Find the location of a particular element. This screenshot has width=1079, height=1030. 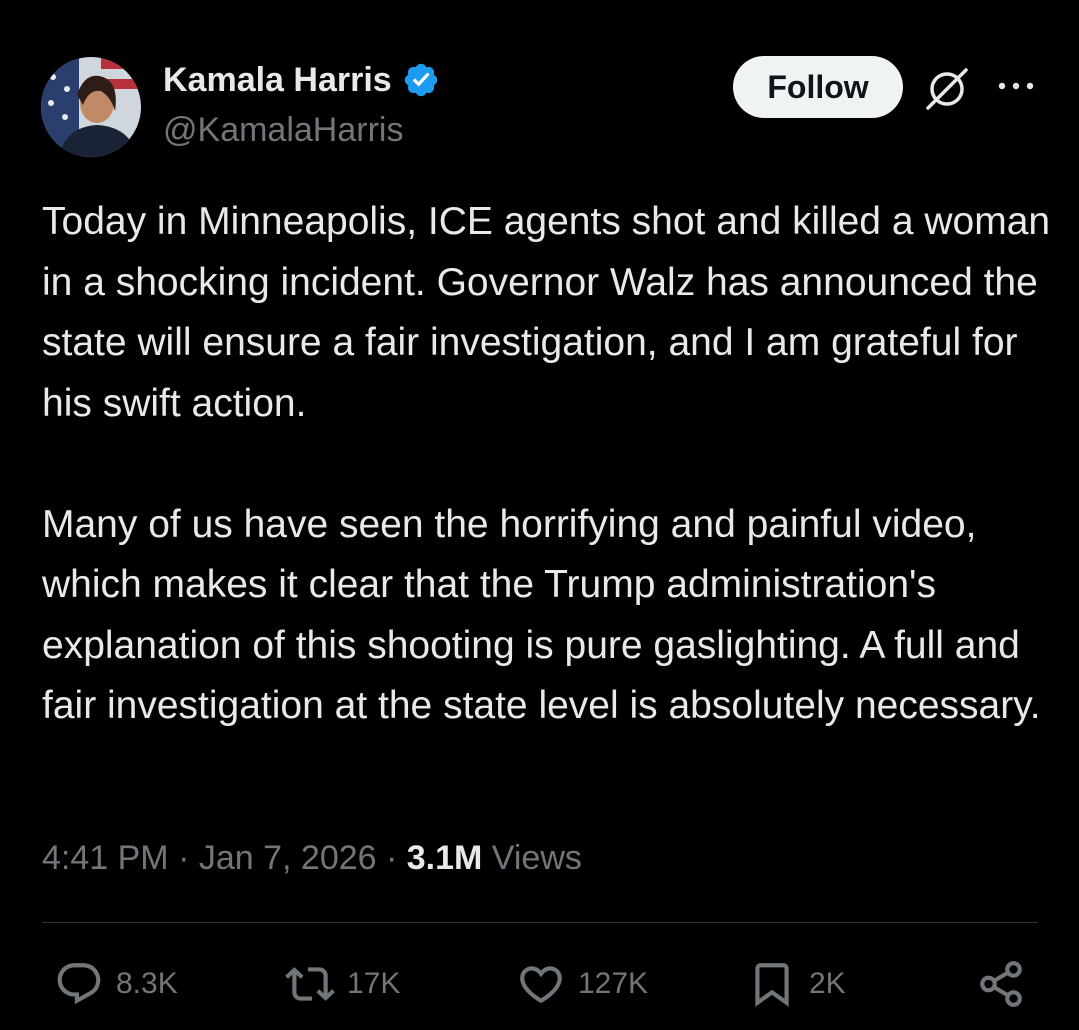

views-count: 3.1M is located at coordinates (444, 858).